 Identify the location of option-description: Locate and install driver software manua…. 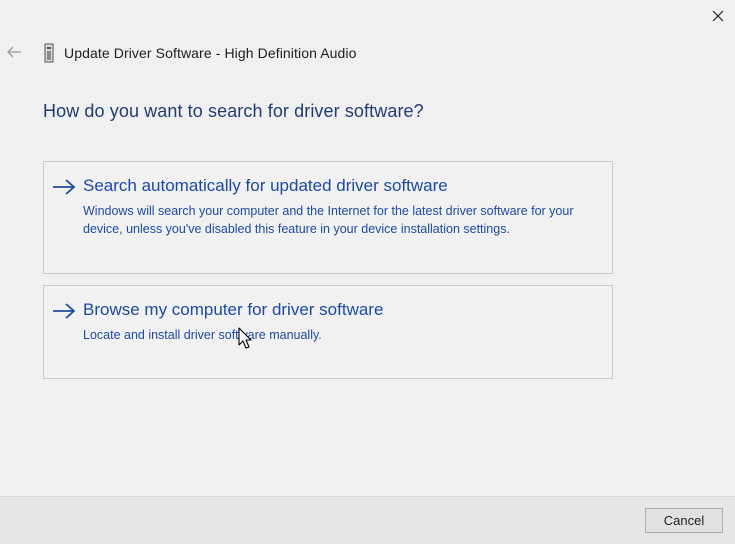
(202, 335).